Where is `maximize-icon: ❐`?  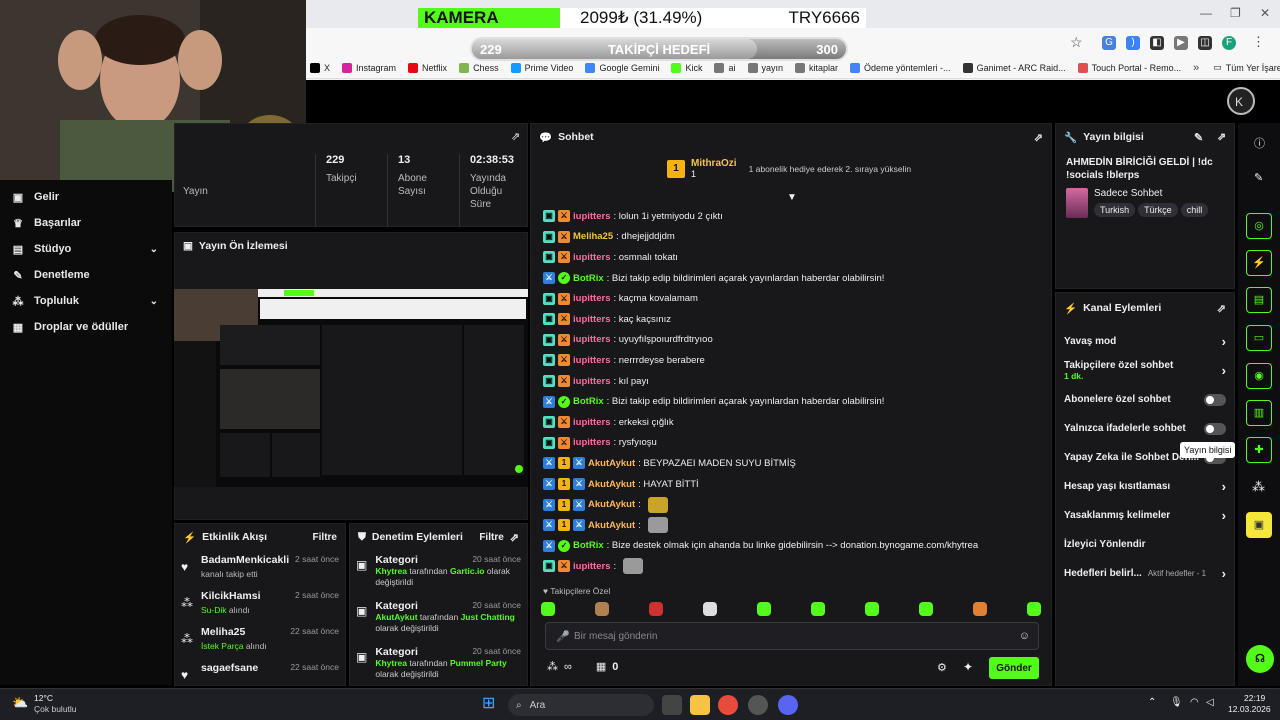 maximize-icon: ❐ is located at coordinates (1235, 13).